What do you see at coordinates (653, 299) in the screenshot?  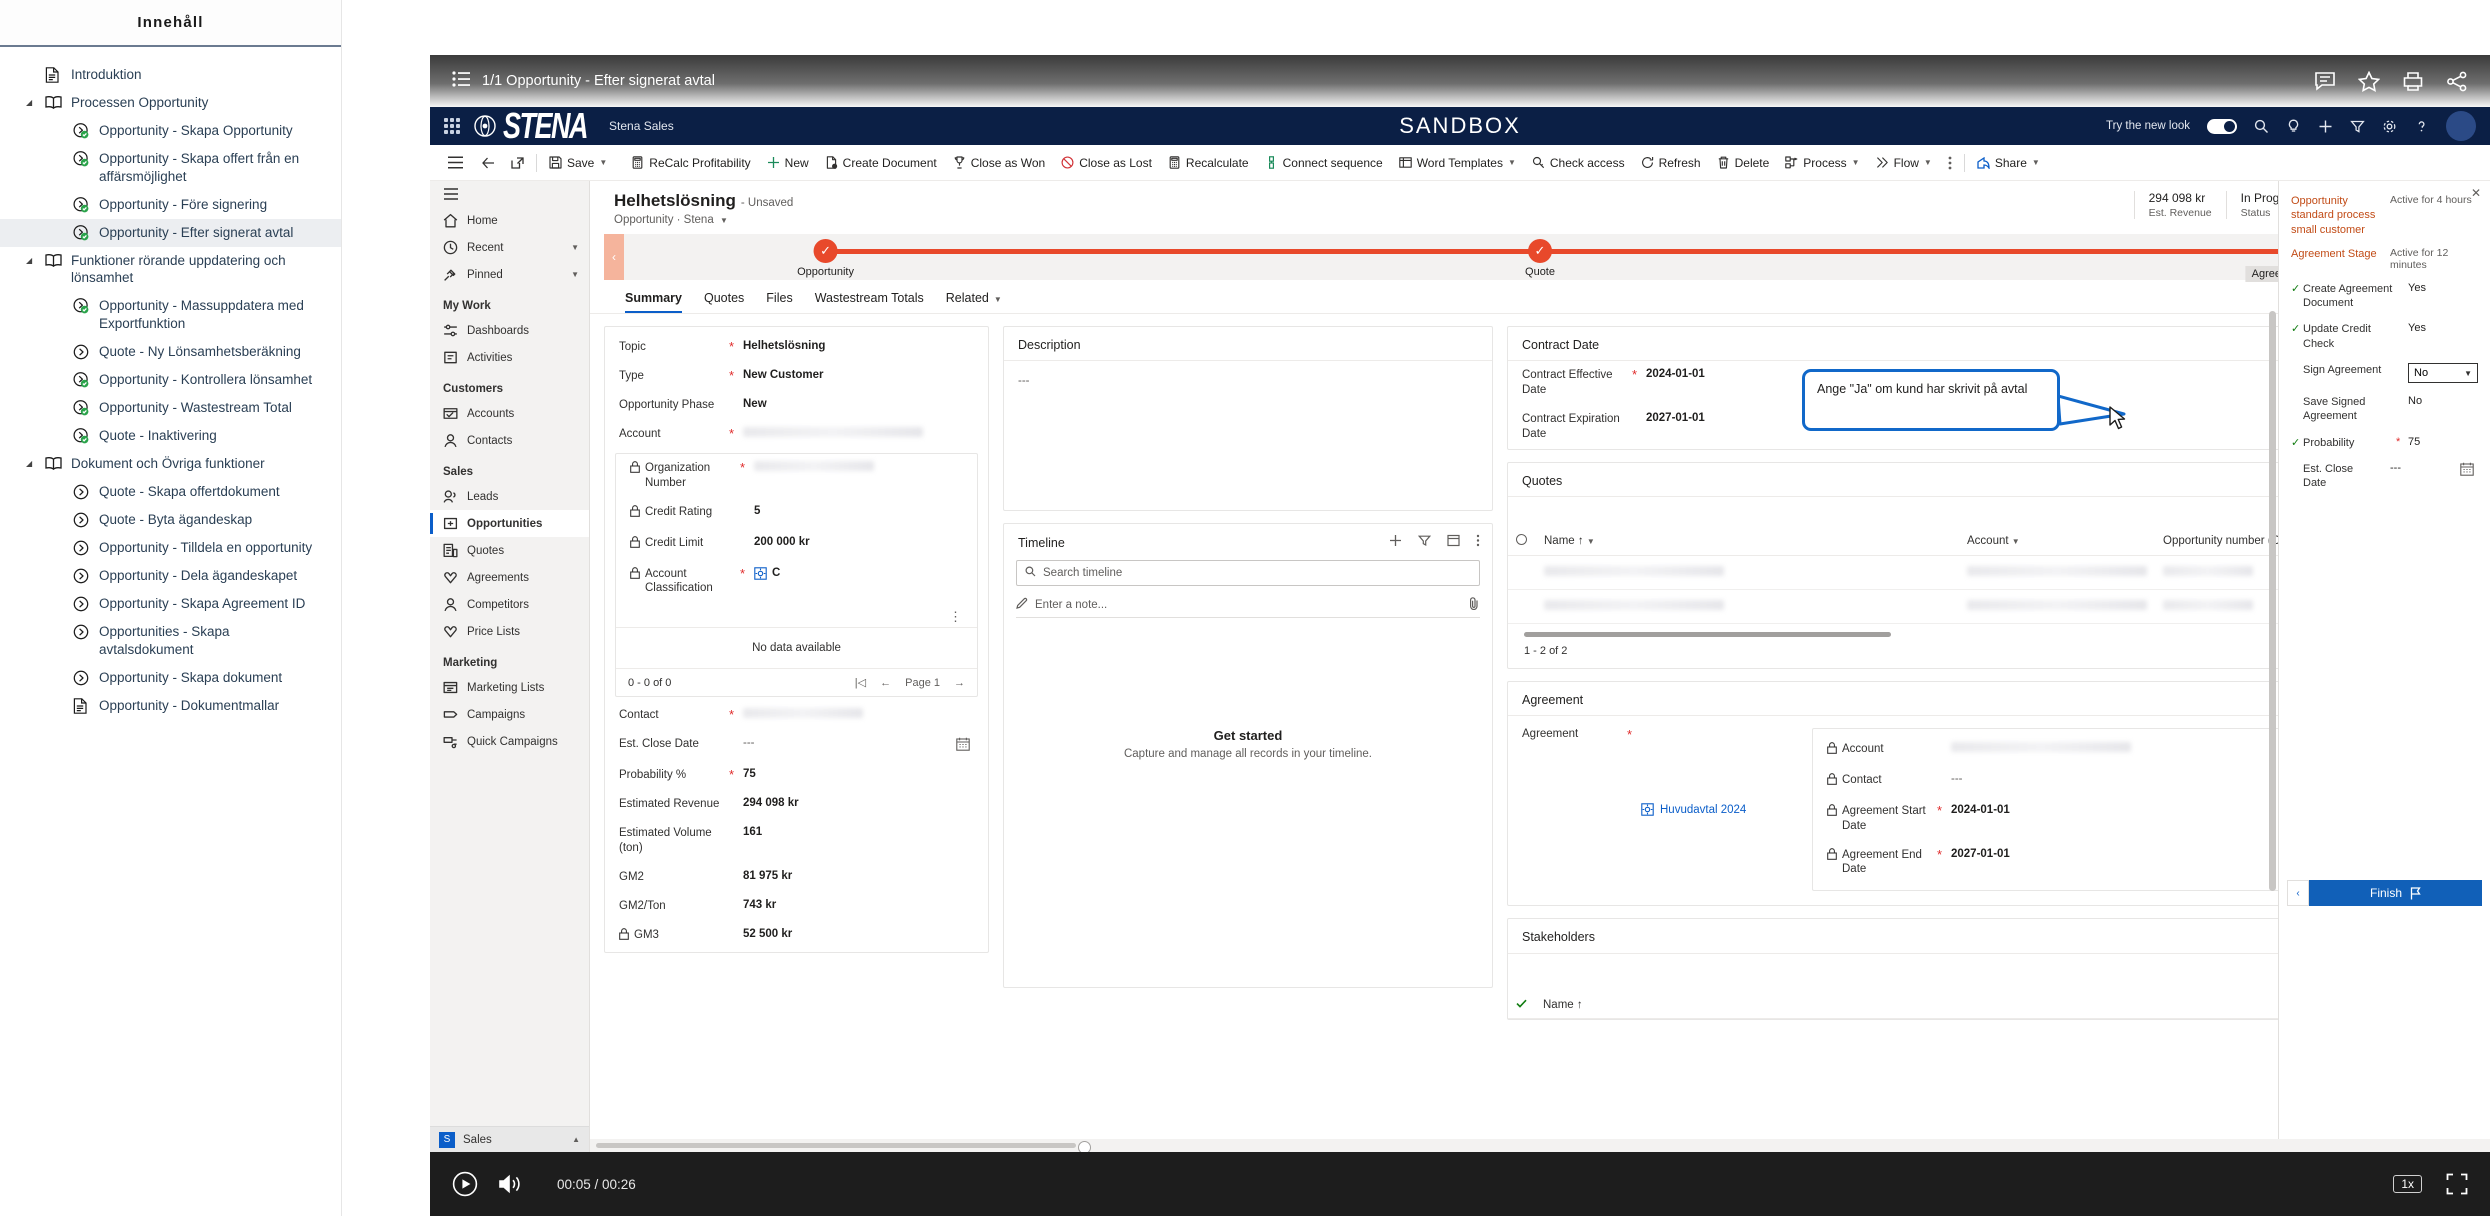 I see `tab-summary: Summary` at bounding box center [653, 299].